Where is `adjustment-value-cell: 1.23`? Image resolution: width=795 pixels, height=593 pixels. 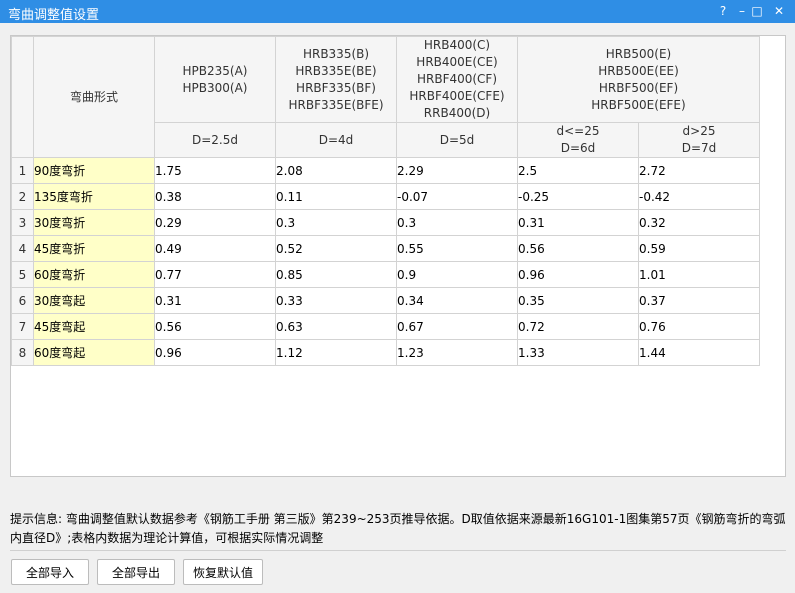 adjustment-value-cell: 1.23 is located at coordinates (457, 352).